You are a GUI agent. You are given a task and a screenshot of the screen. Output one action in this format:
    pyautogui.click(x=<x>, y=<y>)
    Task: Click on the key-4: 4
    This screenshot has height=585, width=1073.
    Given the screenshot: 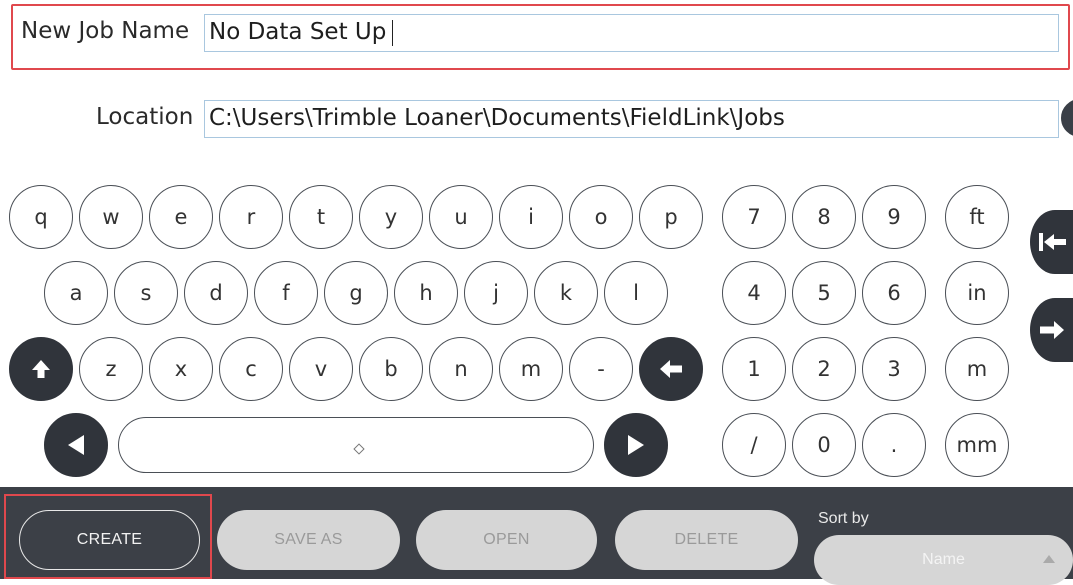 What is the action you would take?
    pyautogui.click(x=754, y=293)
    